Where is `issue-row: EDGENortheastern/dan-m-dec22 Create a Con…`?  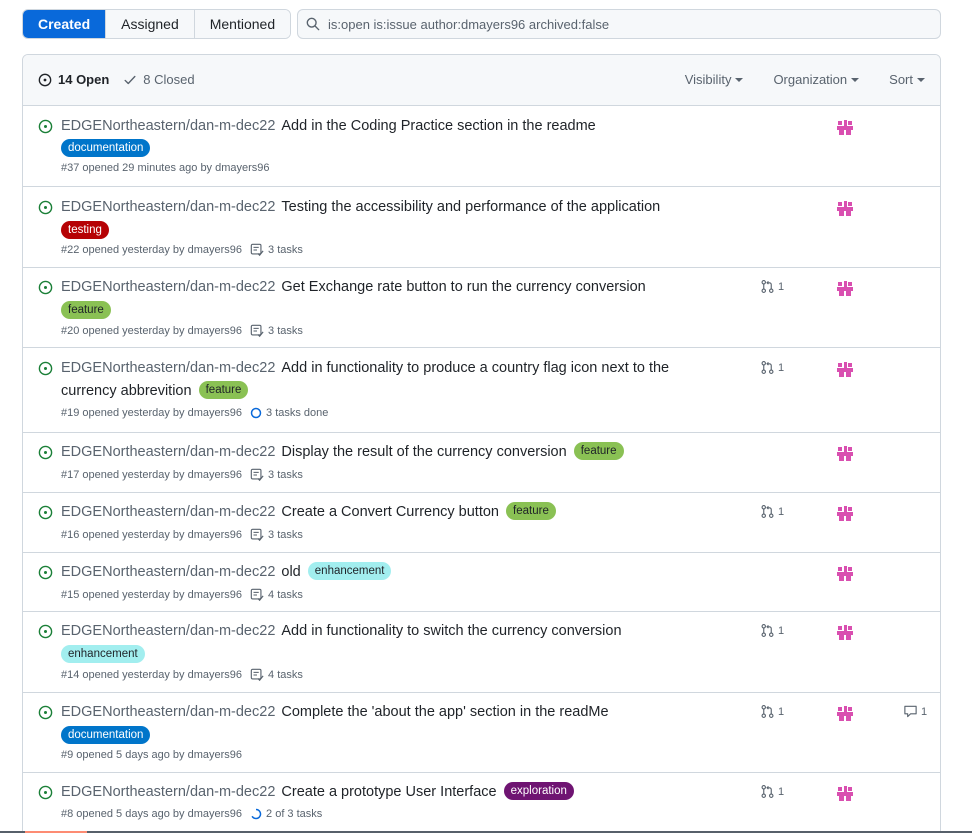 issue-row: EDGENortheastern/dan-m-dec22 Create a Con… is located at coordinates (481, 523).